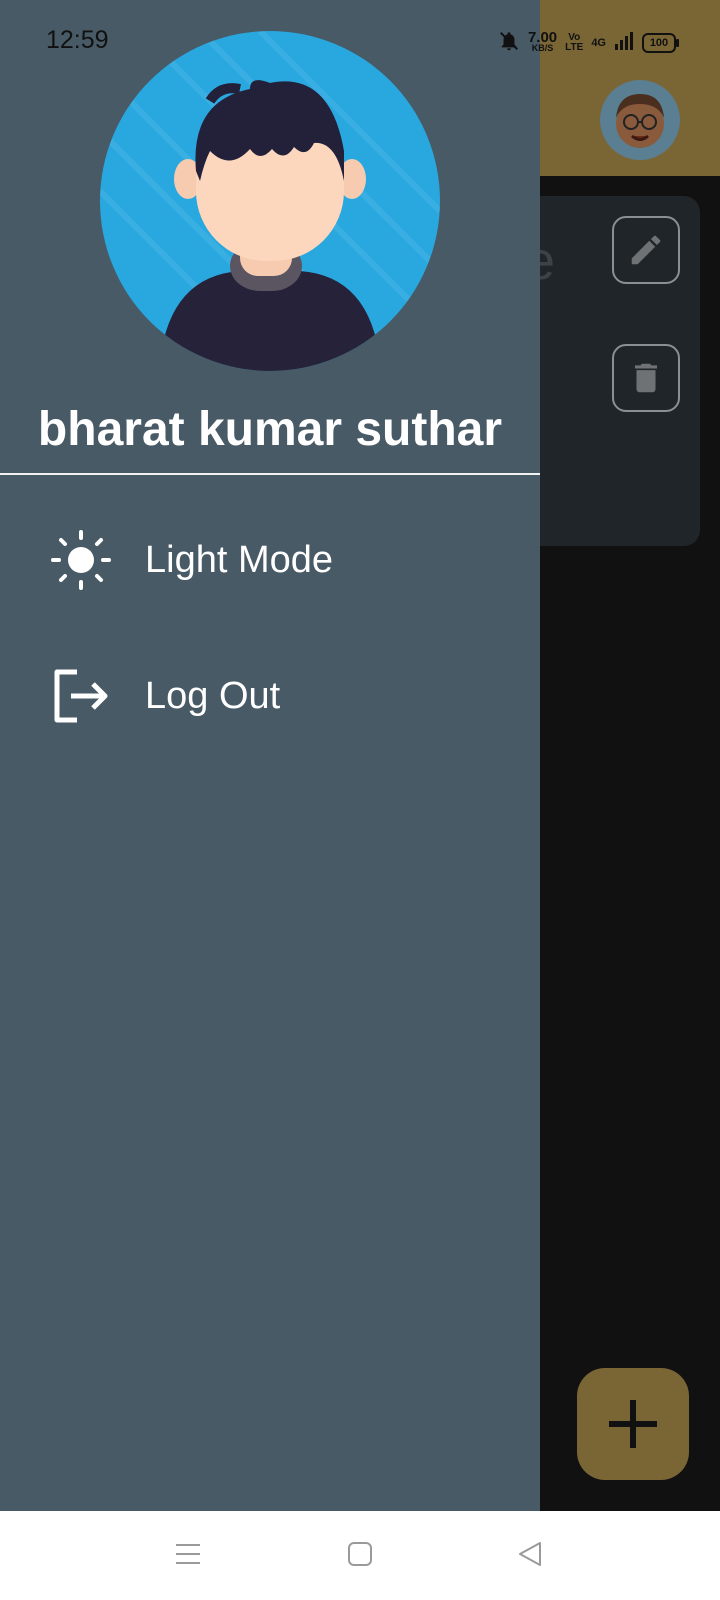 The image size is (720, 1600). Describe the element at coordinates (81, 560) in the screenshot. I see `sun-icon` at that location.